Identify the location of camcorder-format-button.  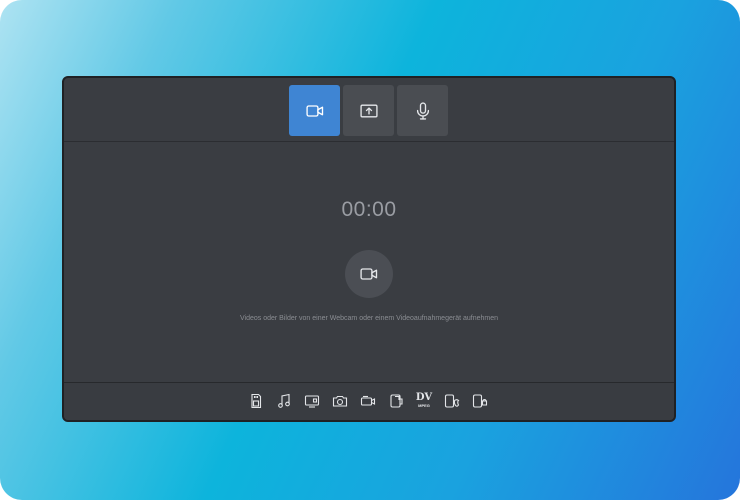
(368, 401).